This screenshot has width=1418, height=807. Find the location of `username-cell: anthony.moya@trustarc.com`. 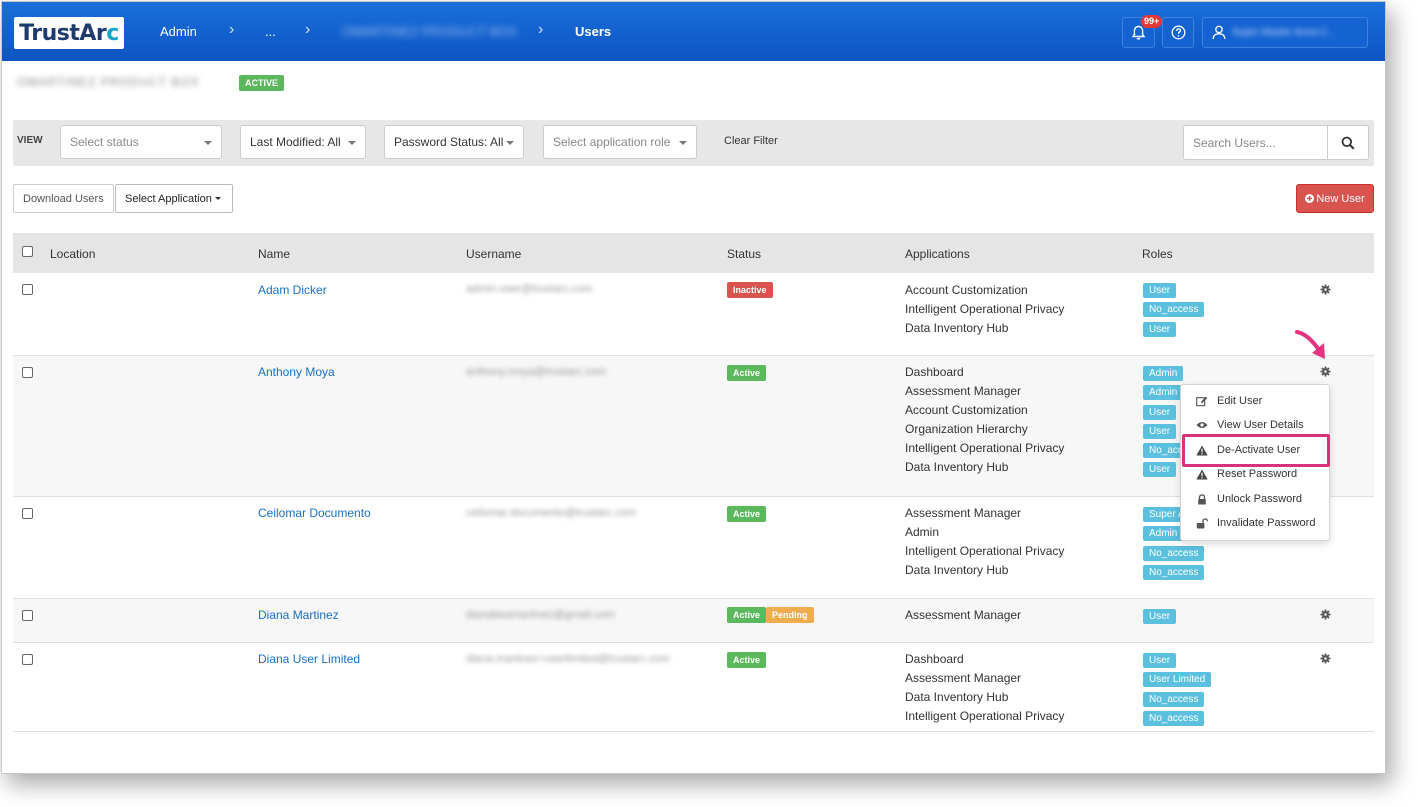

username-cell: anthony.moya@trustarc.com is located at coordinates (536, 372).